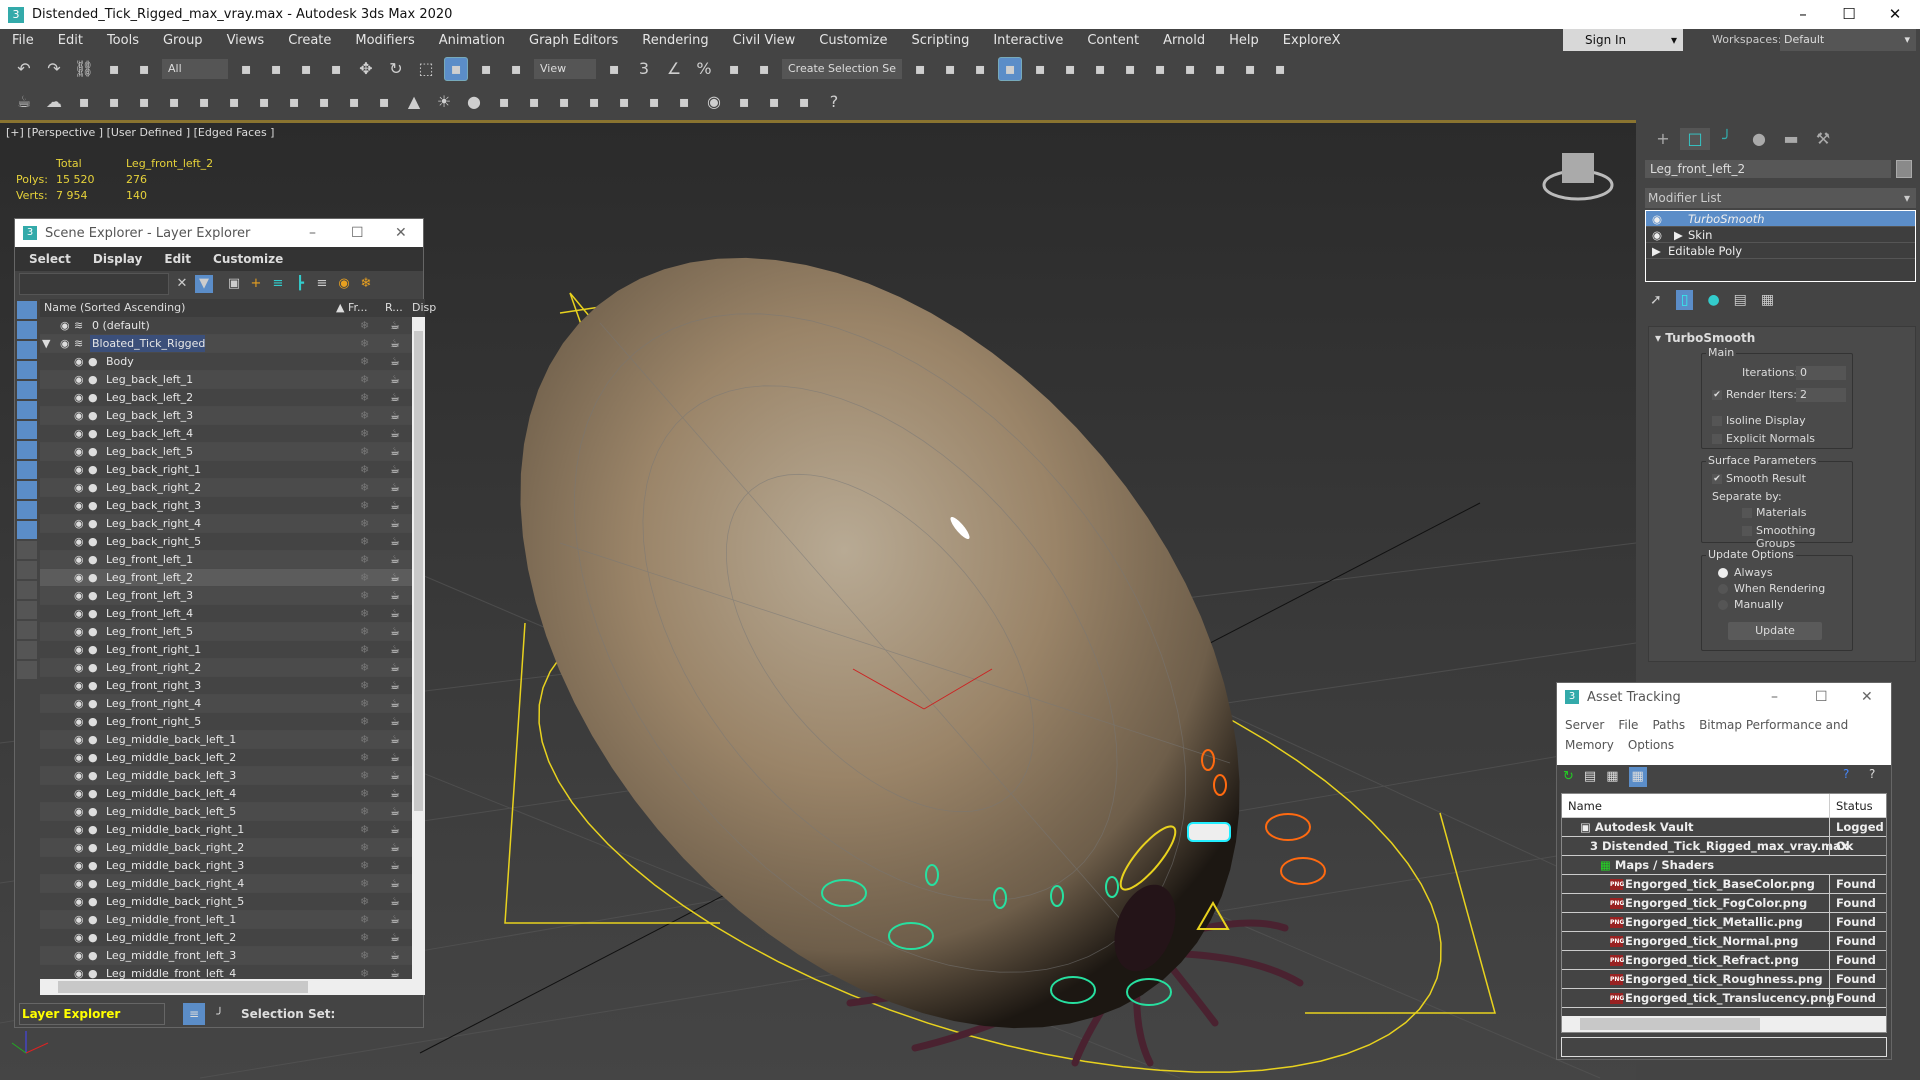 The width and height of the screenshot is (1920, 1080). What do you see at coordinates (486, 69) in the screenshot?
I see `pivot-icon: ▪` at bounding box center [486, 69].